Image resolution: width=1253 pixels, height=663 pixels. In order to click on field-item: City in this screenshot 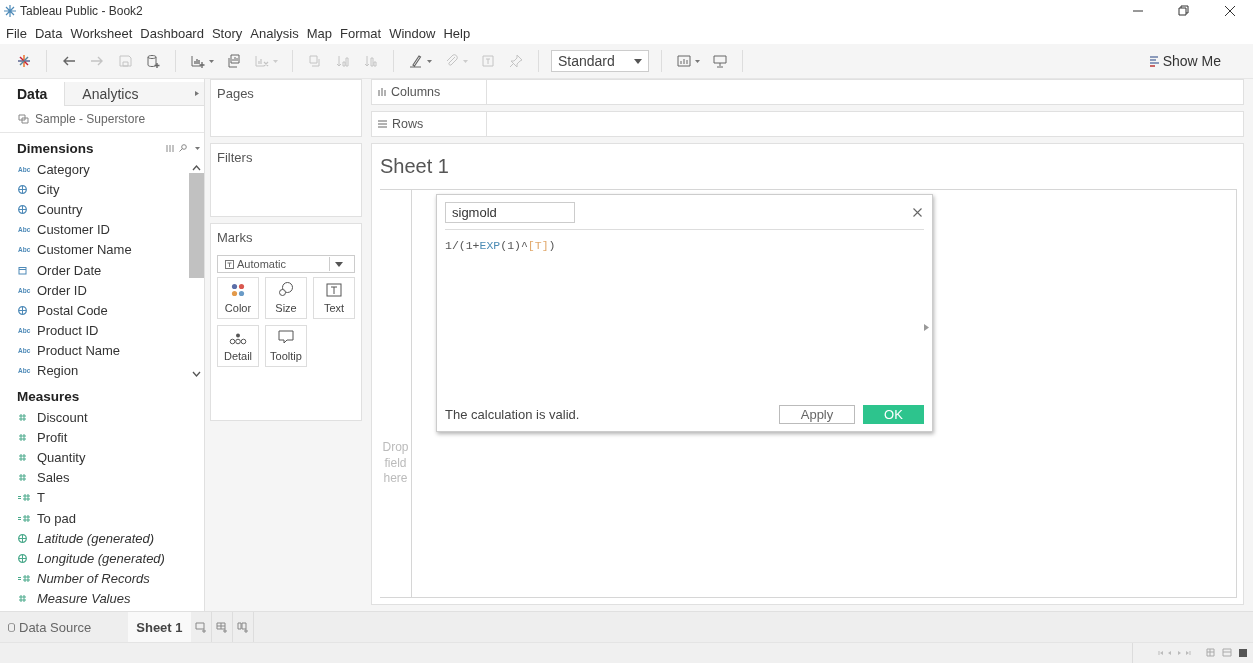, I will do `click(94, 189)`.